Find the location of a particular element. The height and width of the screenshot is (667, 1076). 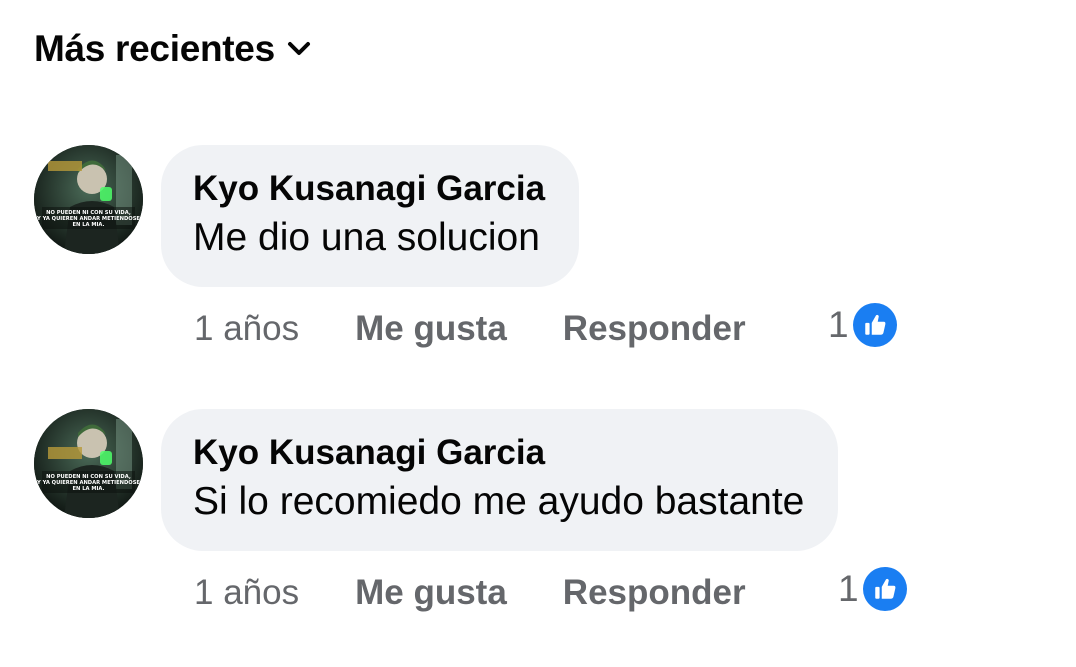

comment-text: Si lo recomiedo me ayudo bastante is located at coordinates (499, 501).